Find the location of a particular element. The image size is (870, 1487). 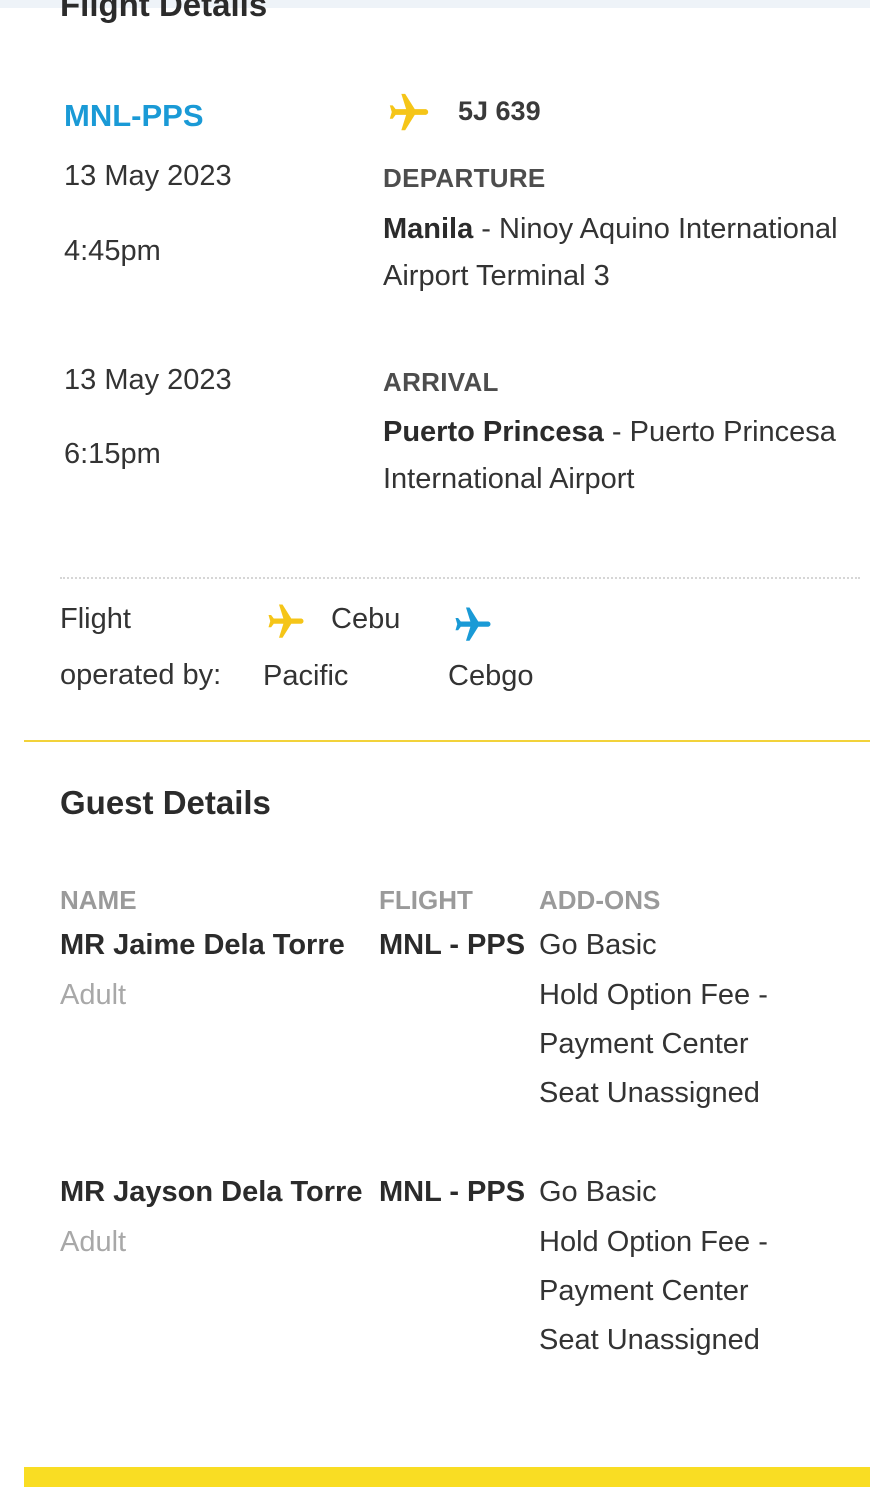

departure-time: 4:45pm is located at coordinates (112, 251).